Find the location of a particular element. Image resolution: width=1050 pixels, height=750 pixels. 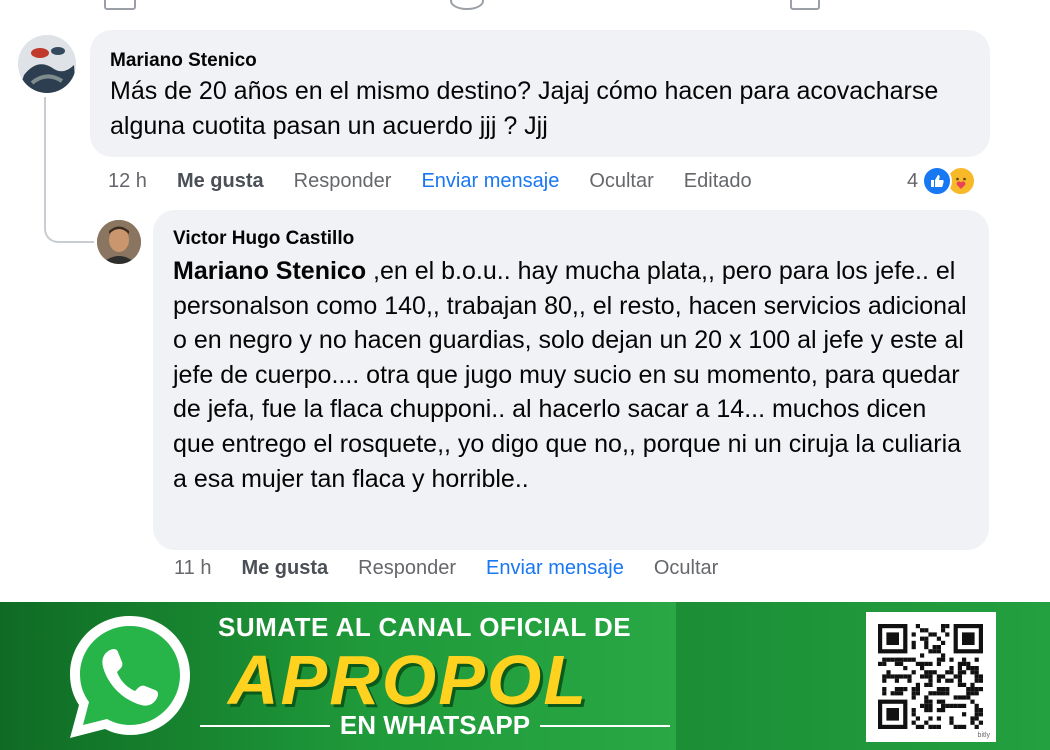

reaction-count: 4 is located at coordinates (913, 180).